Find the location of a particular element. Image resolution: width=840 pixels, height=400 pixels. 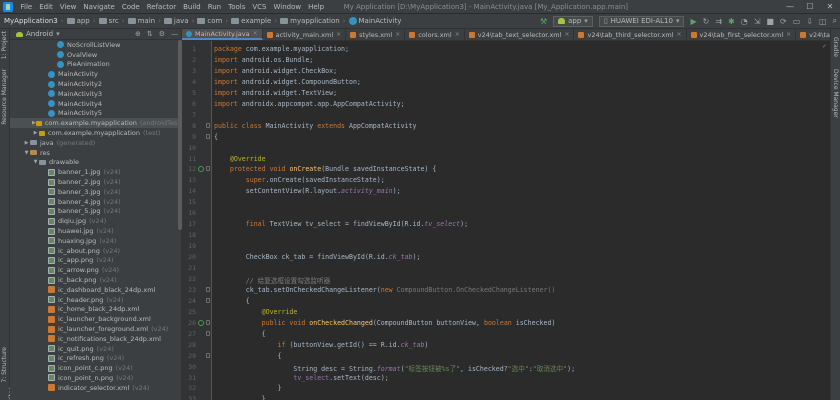

tree-item: OvalView is located at coordinates (94, 55).